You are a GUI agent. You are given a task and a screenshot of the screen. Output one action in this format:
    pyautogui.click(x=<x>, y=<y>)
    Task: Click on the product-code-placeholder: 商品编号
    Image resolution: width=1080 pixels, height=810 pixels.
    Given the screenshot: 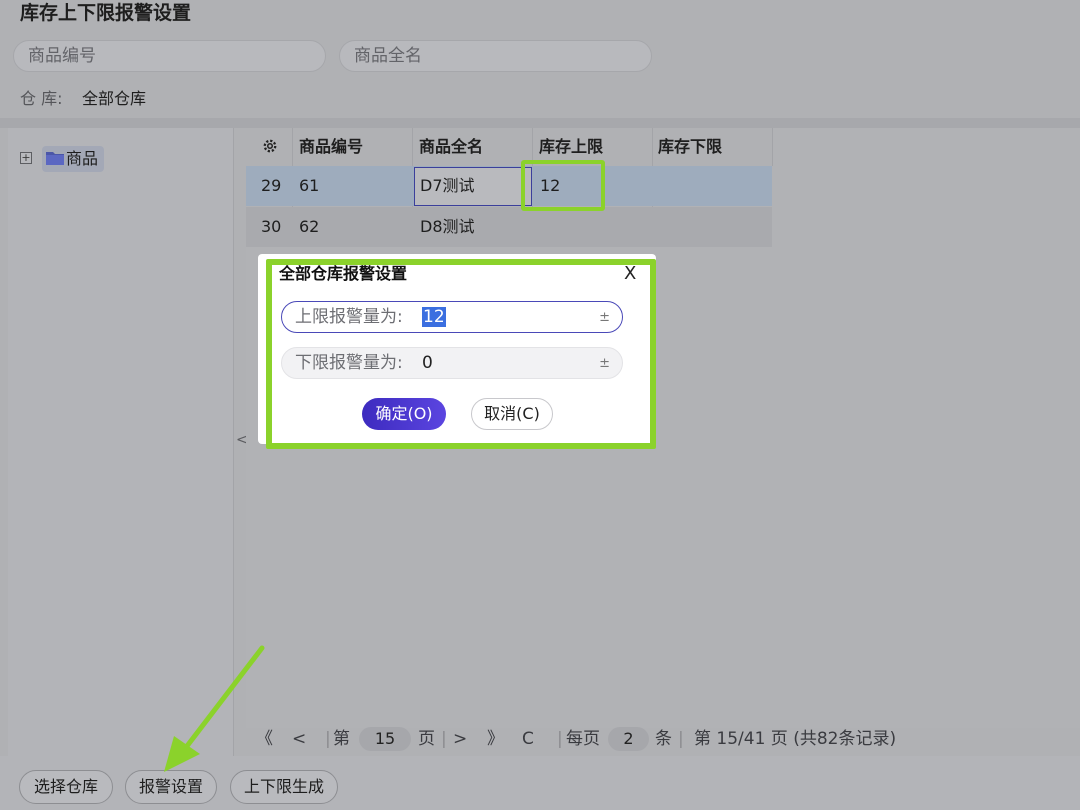 What is the action you would take?
    pyautogui.click(x=62, y=56)
    